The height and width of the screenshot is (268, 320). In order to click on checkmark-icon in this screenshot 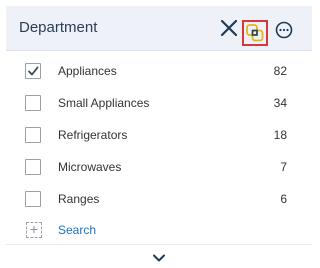, I will do `click(33, 71)`.